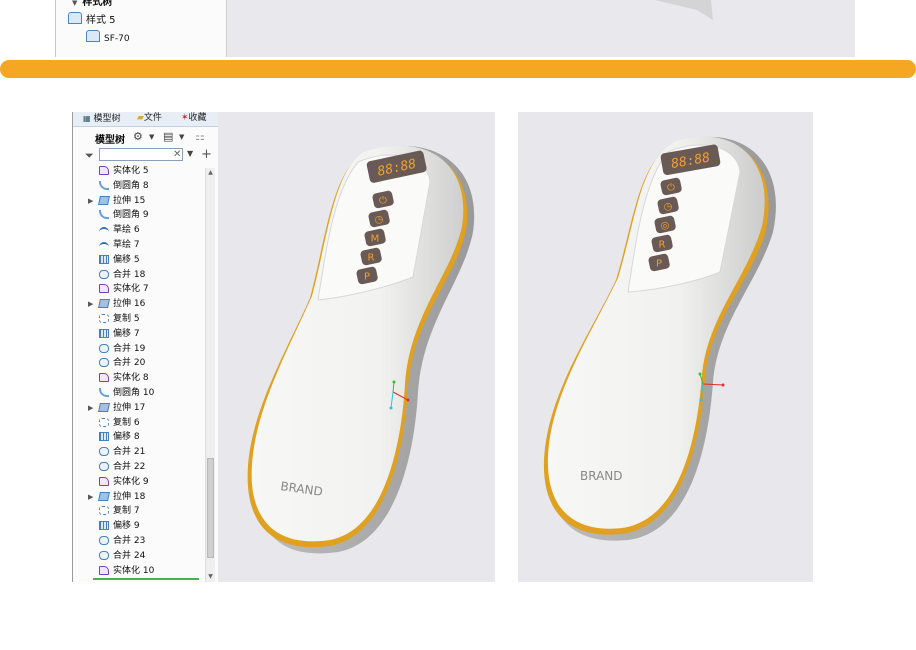 This screenshot has height=650, width=916. I want to click on settings-icon: ⚙, so click(138, 136).